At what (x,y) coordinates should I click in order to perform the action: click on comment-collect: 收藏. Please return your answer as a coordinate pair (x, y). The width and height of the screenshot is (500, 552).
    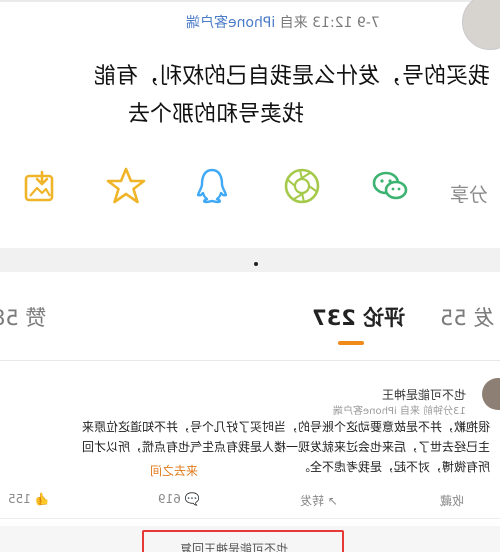
    Looking at the image, I should click on (452, 500).